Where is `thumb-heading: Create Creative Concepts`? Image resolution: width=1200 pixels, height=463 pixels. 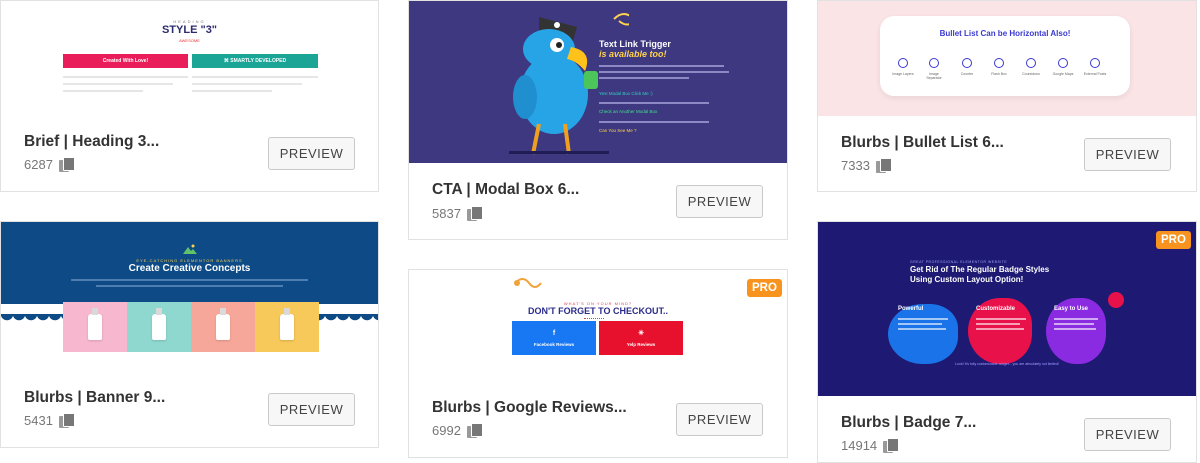
thumb-heading: Create Creative Concepts is located at coordinates (189, 268).